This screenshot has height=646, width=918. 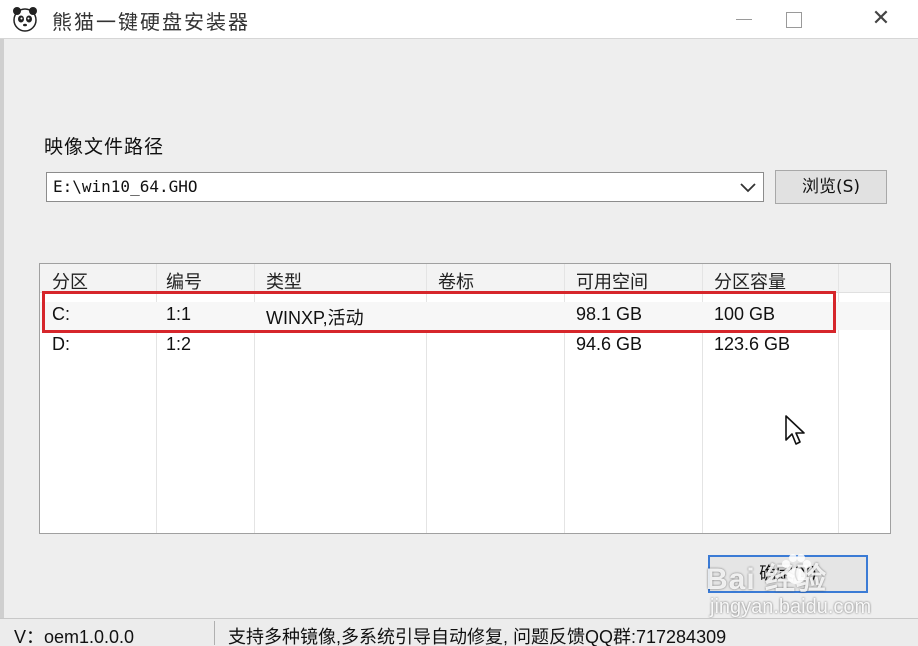 What do you see at coordinates (752, 344) in the screenshot?
I see `cell-capacity: 123.6 GB` at bounding box center [752, 344].